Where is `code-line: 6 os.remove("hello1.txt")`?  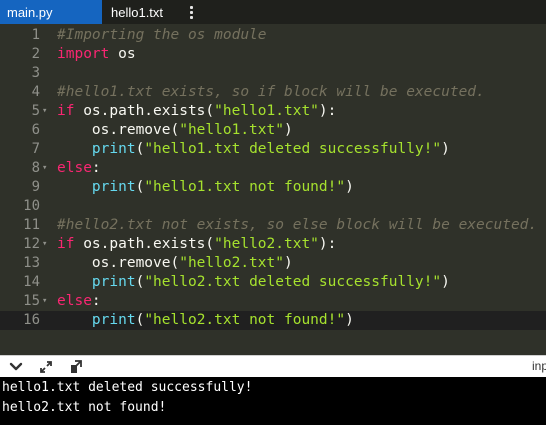
code-line: 6 os.remove("hello1.txt") is located at coordinates (273, 130).